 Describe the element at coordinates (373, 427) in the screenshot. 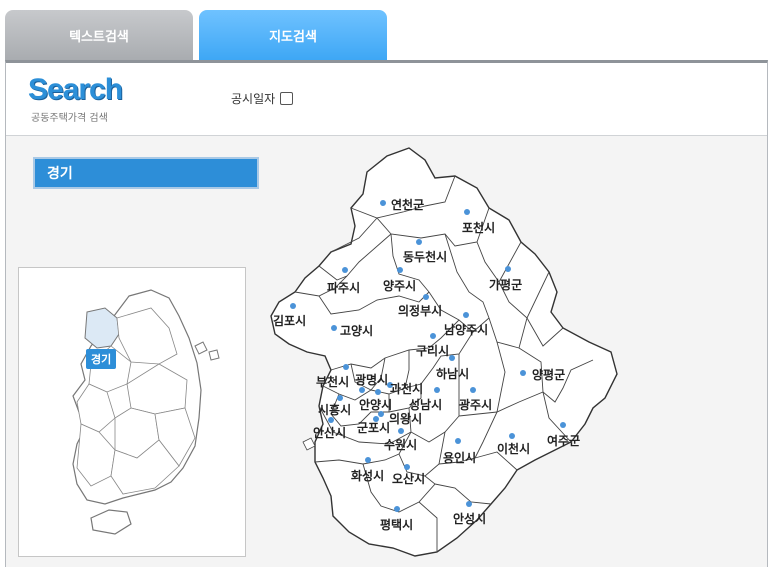

I see `city-label: 군포시` at that location.